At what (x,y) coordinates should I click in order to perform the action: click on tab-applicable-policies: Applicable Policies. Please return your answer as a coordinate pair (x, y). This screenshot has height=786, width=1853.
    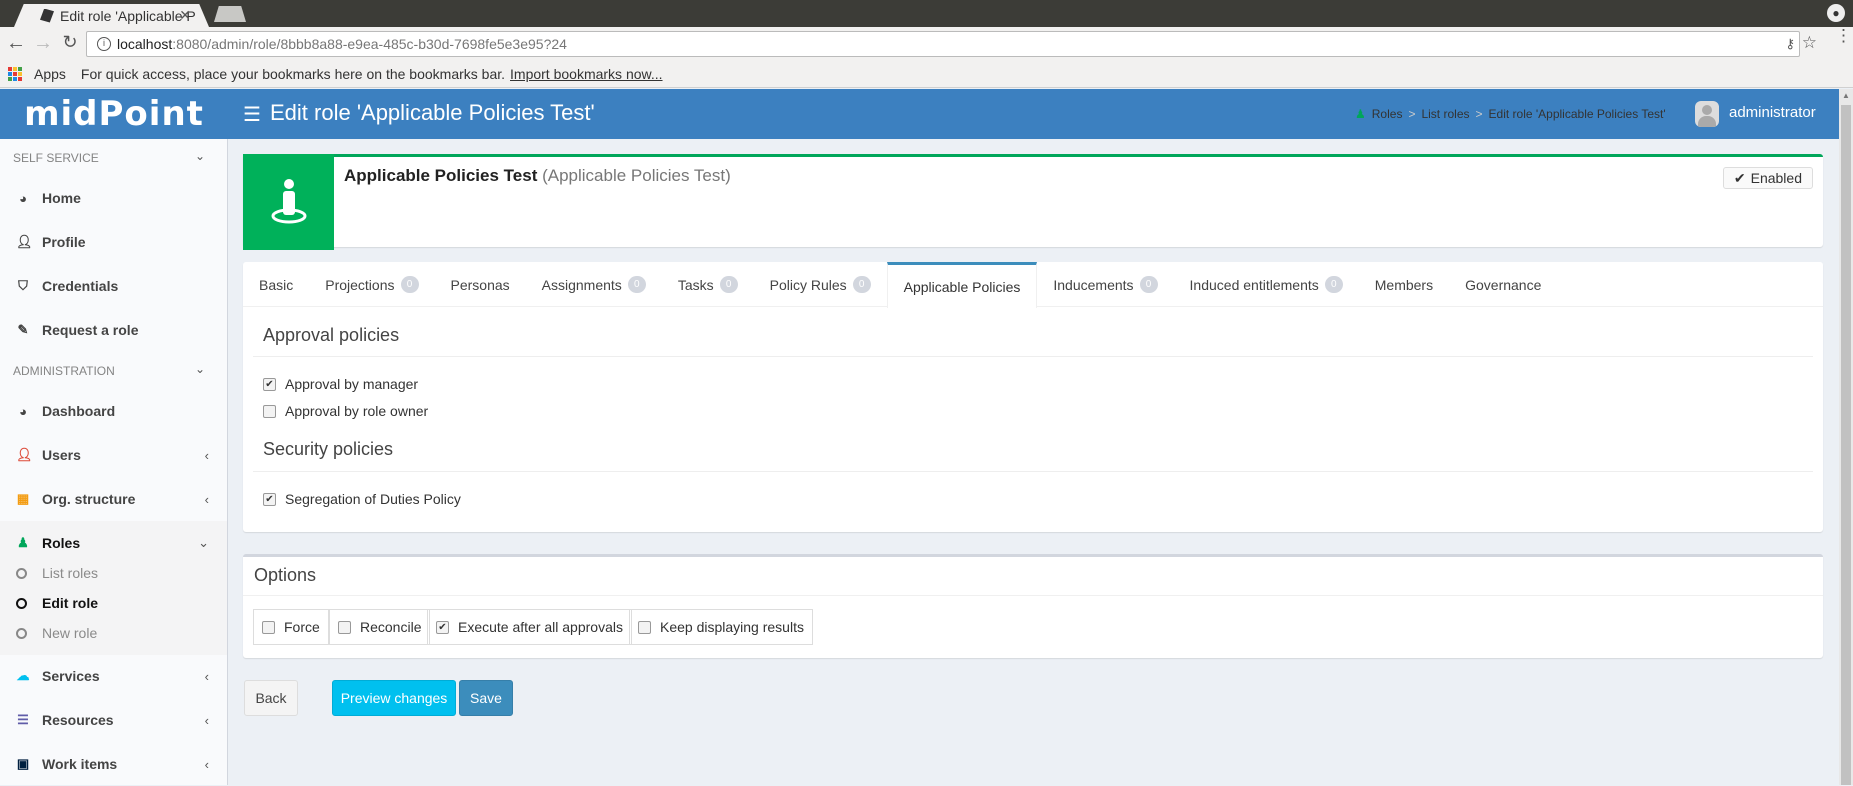
    Looking at the image, I should click on (962, 285).